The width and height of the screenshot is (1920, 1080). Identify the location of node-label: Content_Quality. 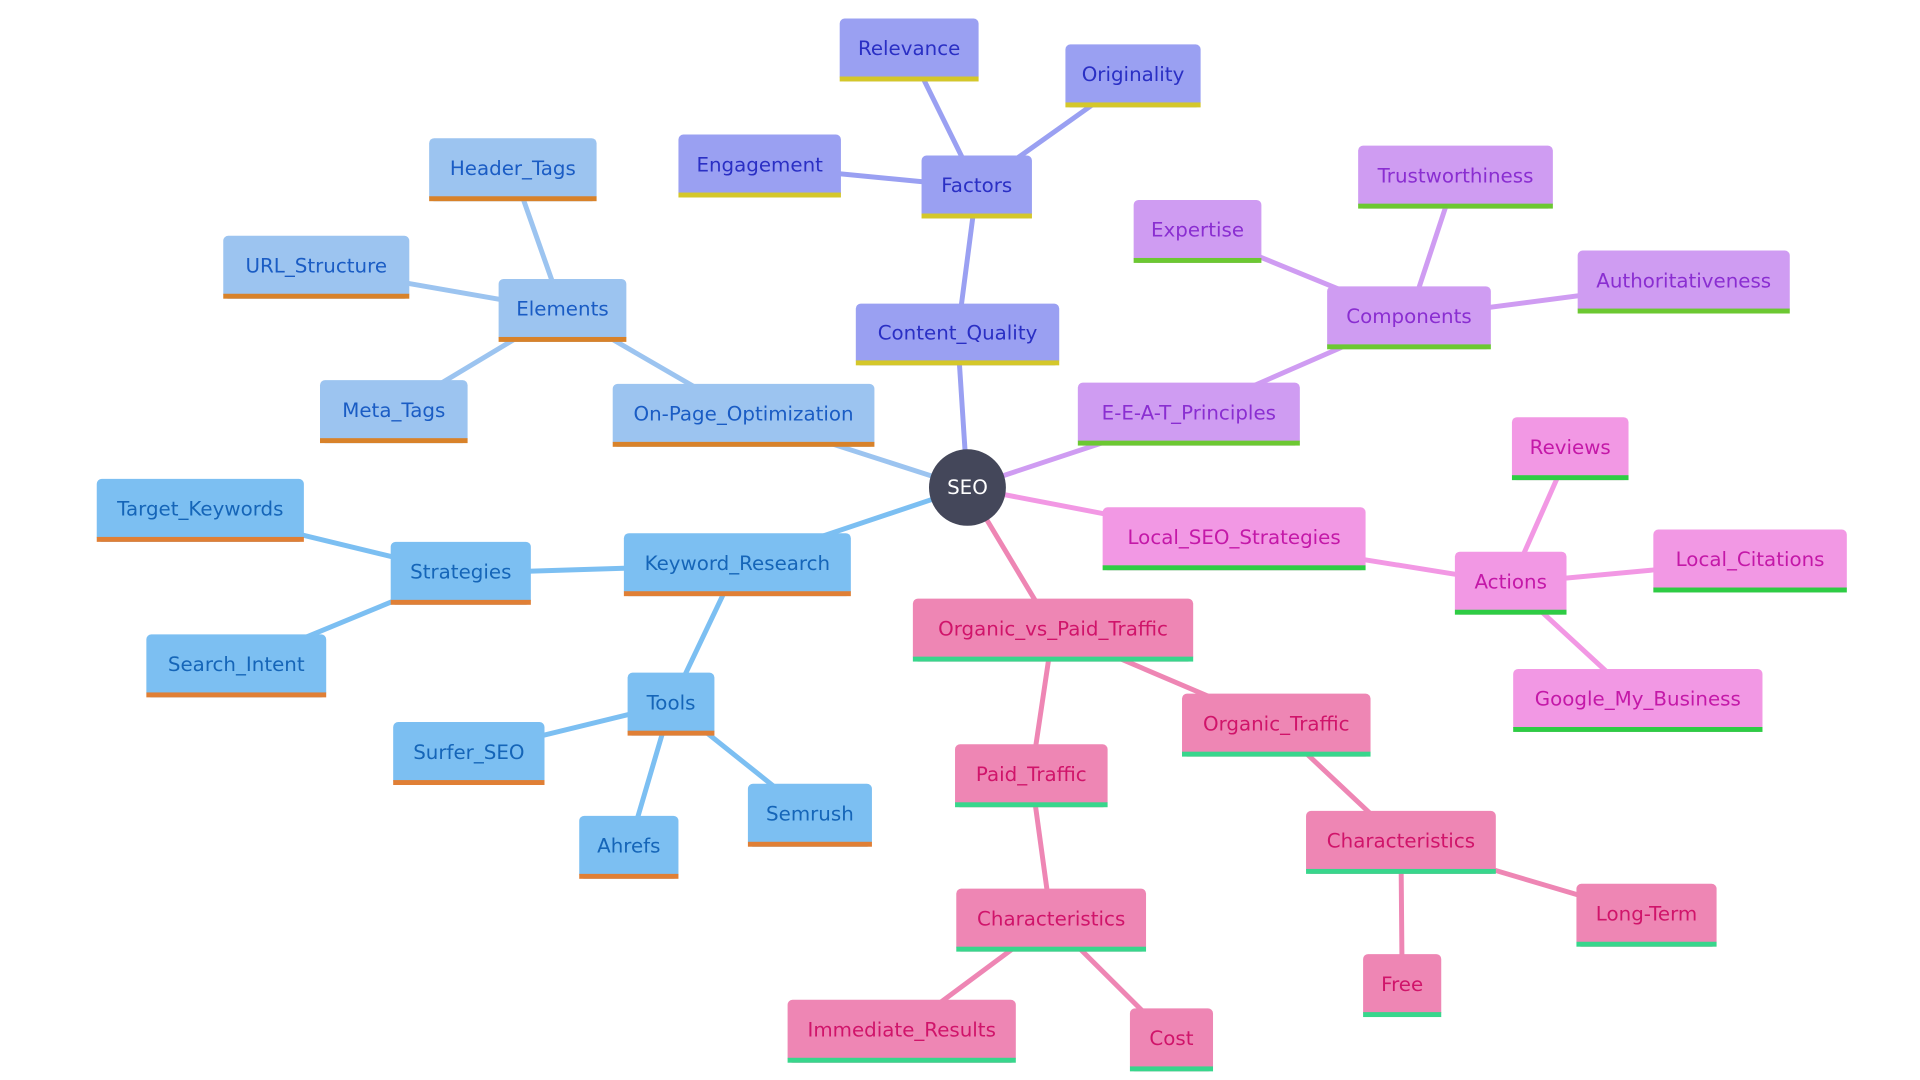
(958, 333).